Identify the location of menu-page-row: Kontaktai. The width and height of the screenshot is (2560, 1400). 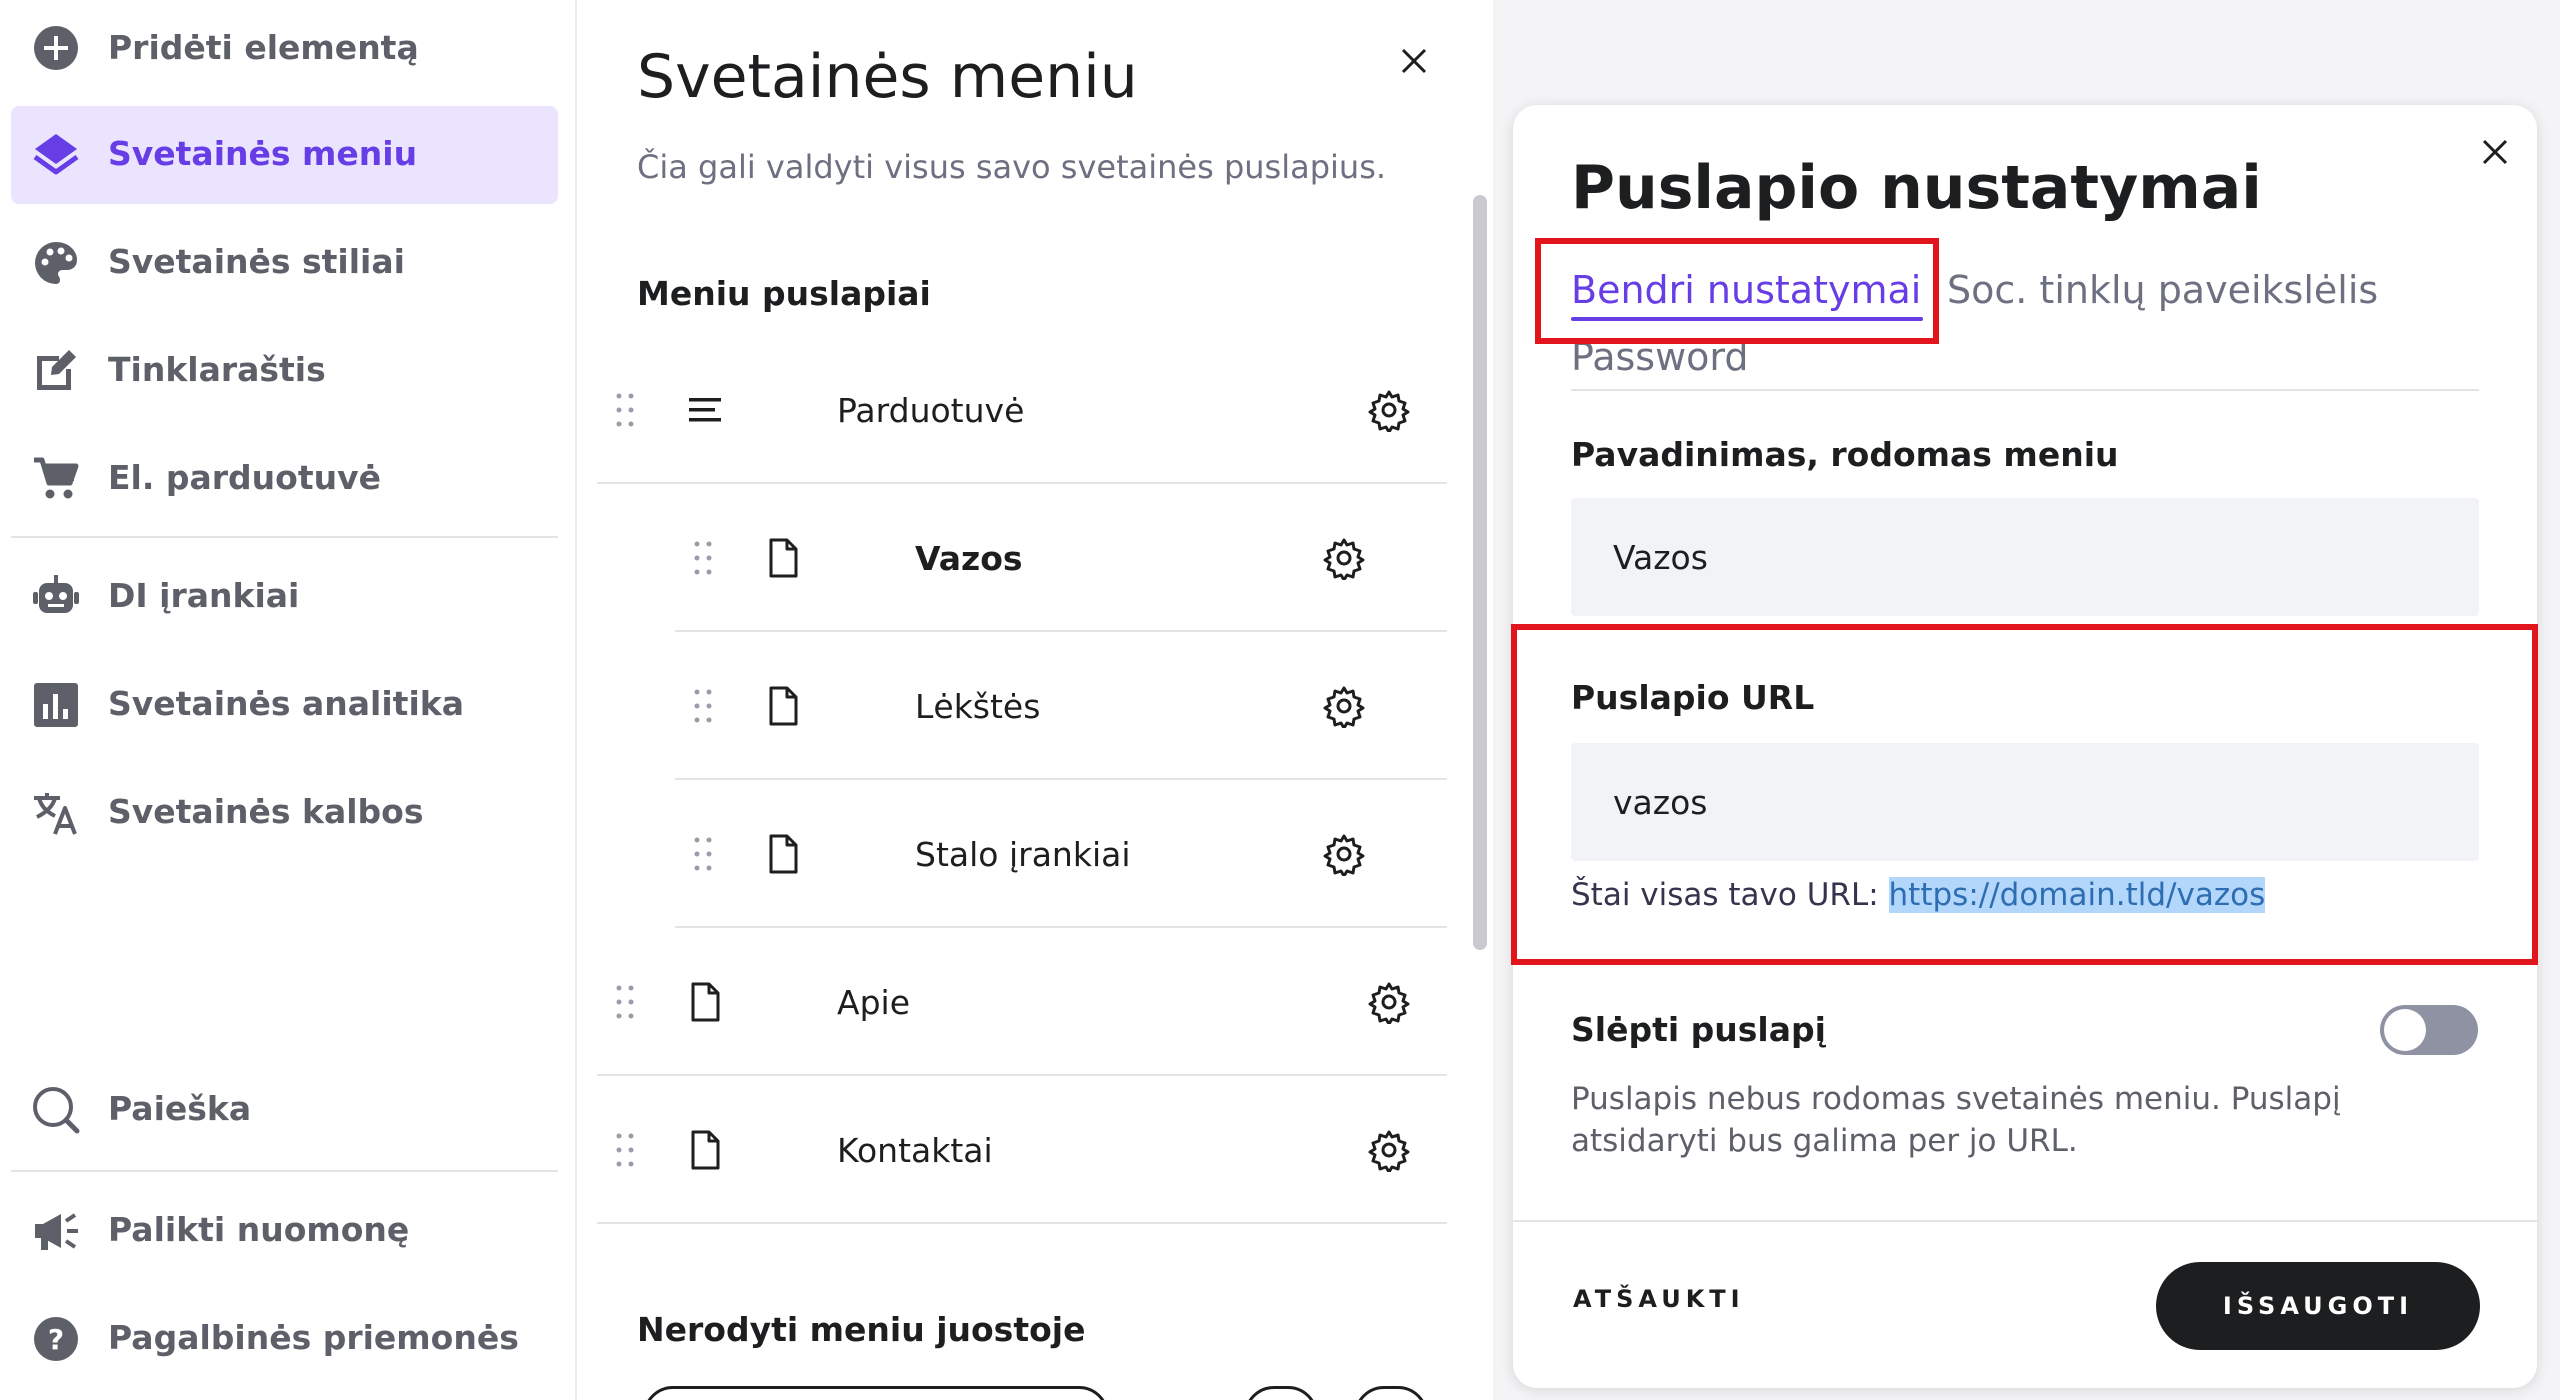
(1022, 1150).